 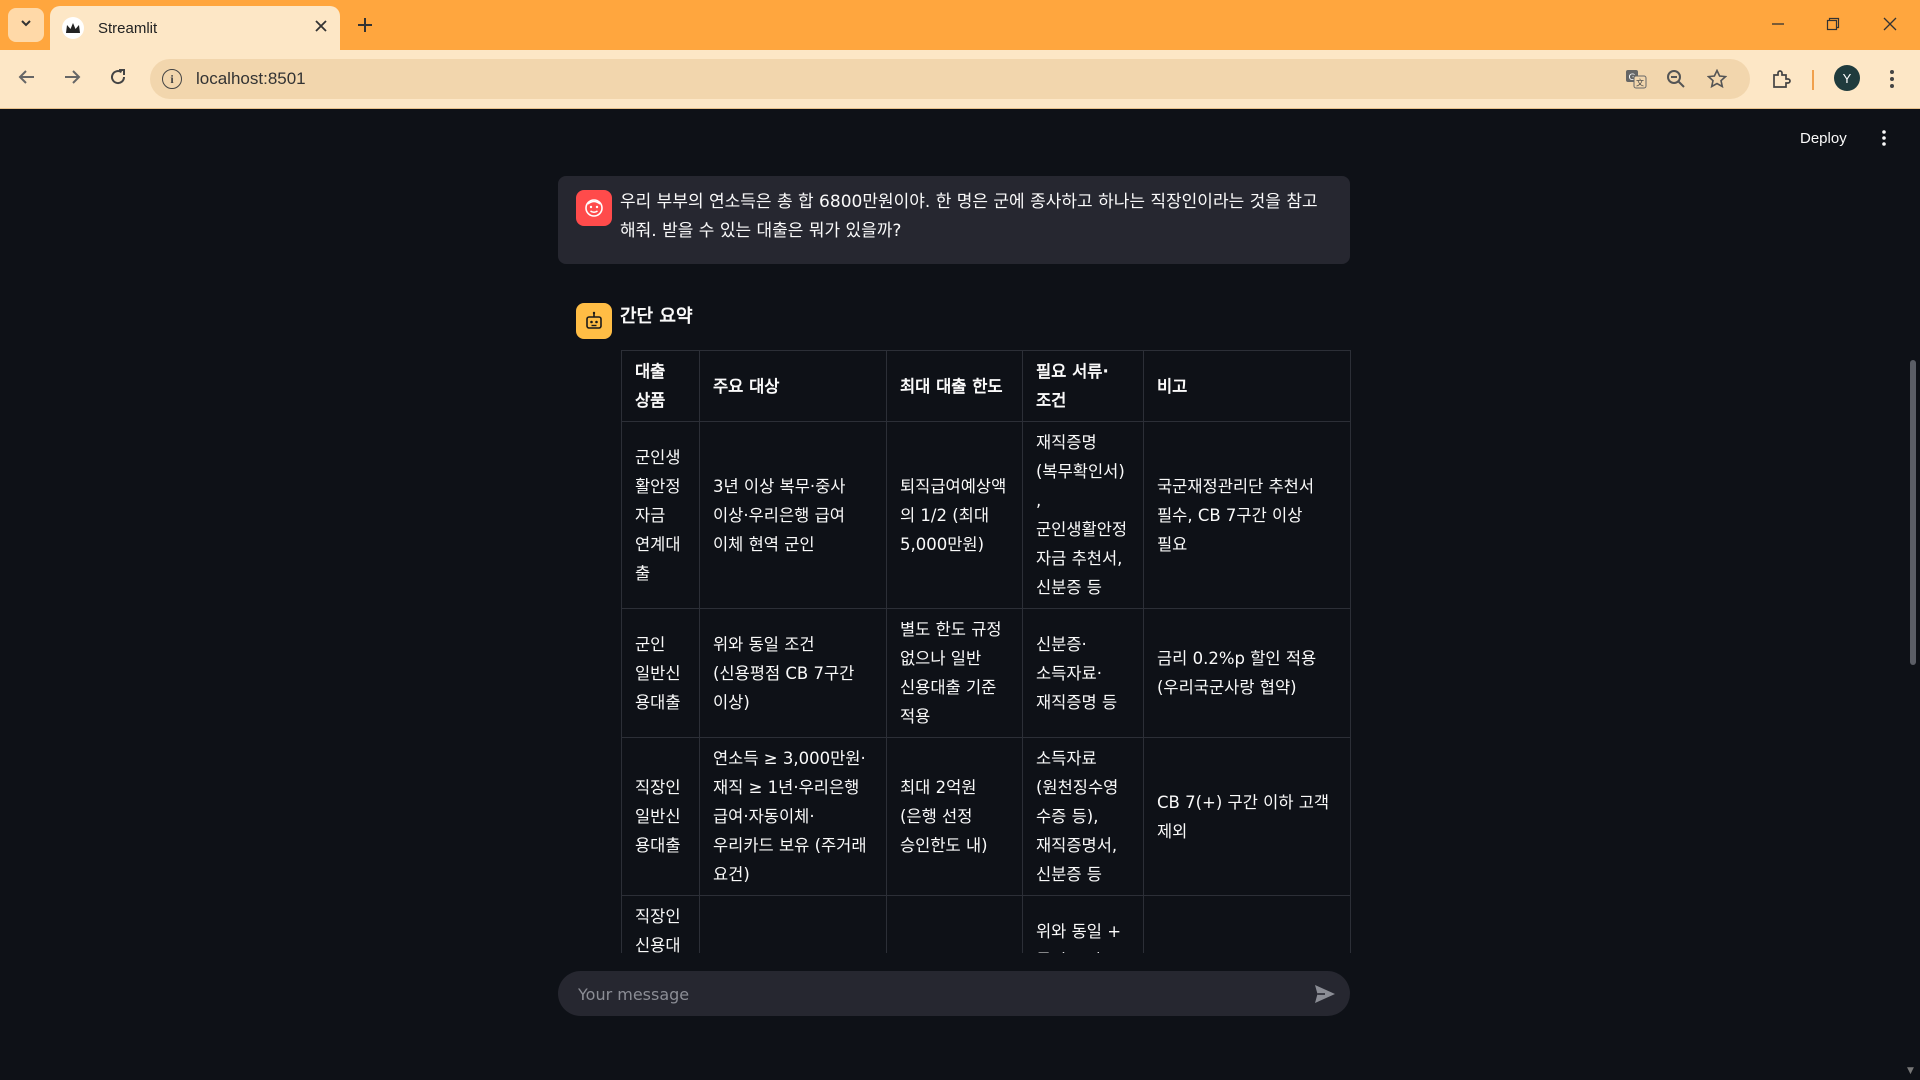 I want to click on url-text: localhost:8501, so click(x=251, y=79).